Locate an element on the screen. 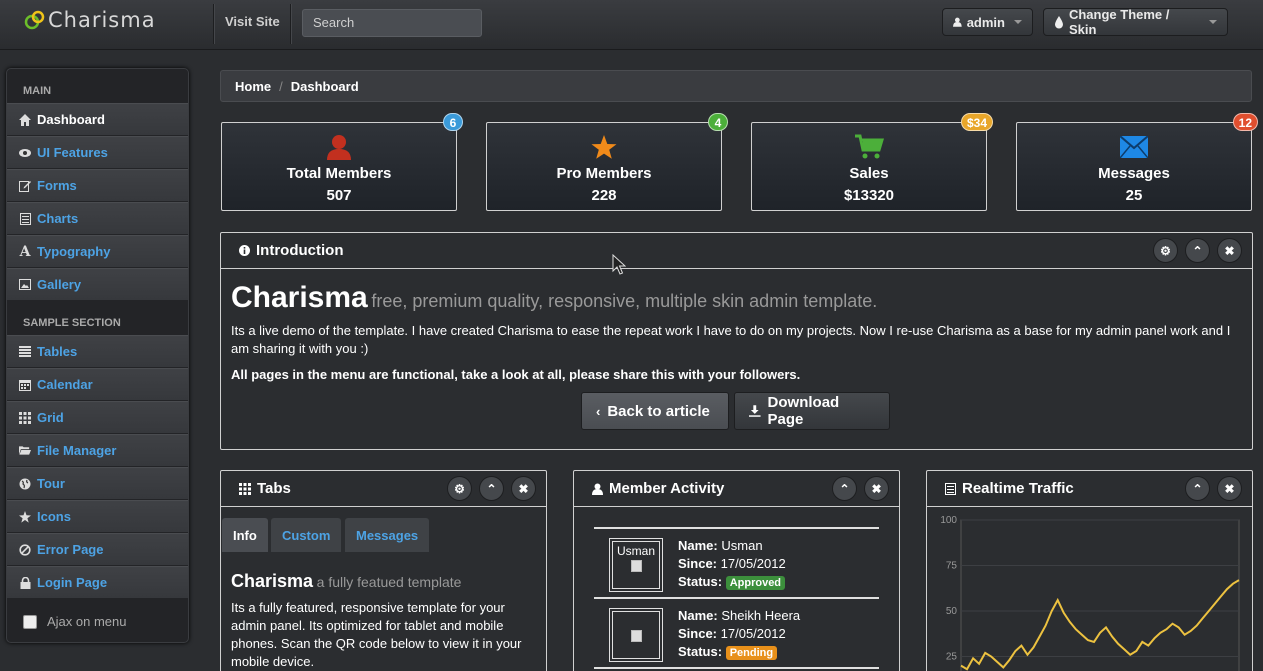 This screenshot has height=671, width=1263. sidebar-item-login-page: Login Page is located at coordinates (97, 582).